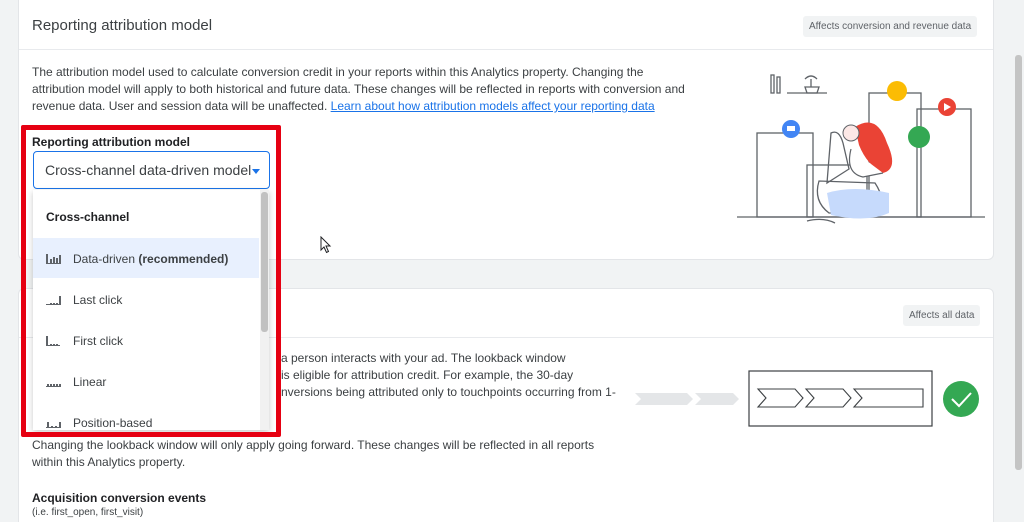  Describe the element at coordinates (861, 149) in the screenshot. I see `attribution-illustration` at that location.